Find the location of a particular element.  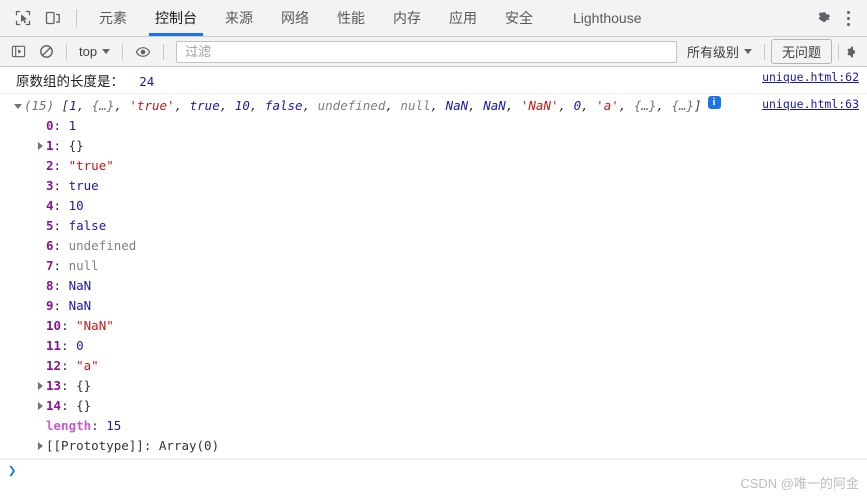

console-sidebar-icon is located at coordinates (18, 52).